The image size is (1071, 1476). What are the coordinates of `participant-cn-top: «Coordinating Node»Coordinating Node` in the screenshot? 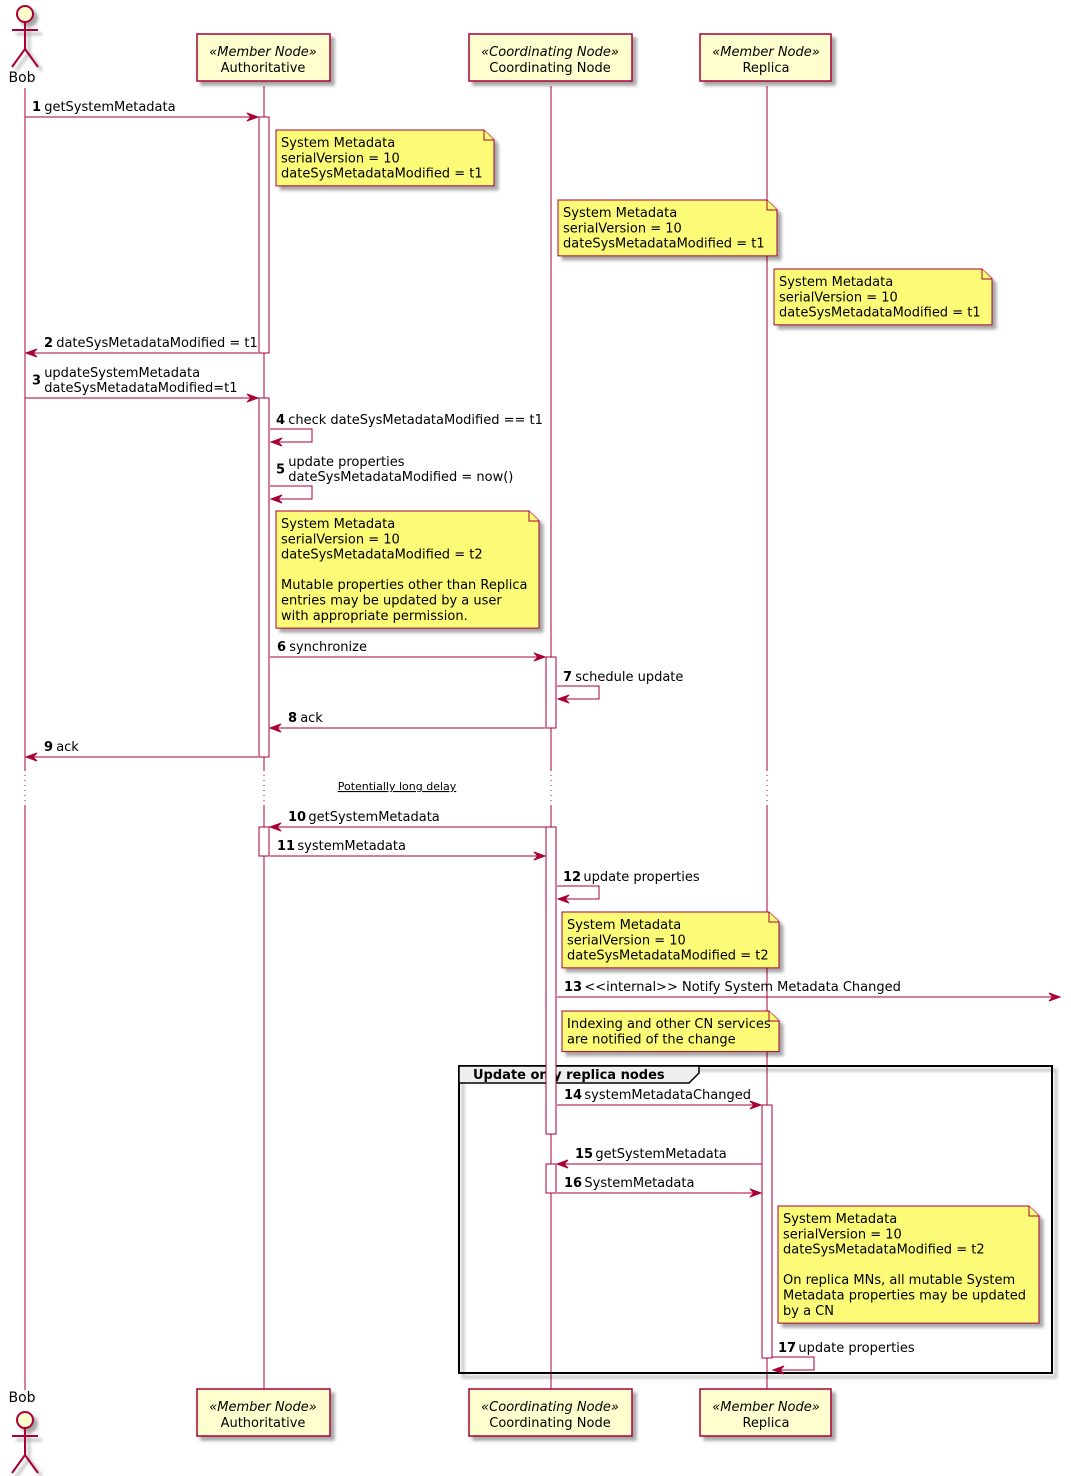 It's located at (550, 57).